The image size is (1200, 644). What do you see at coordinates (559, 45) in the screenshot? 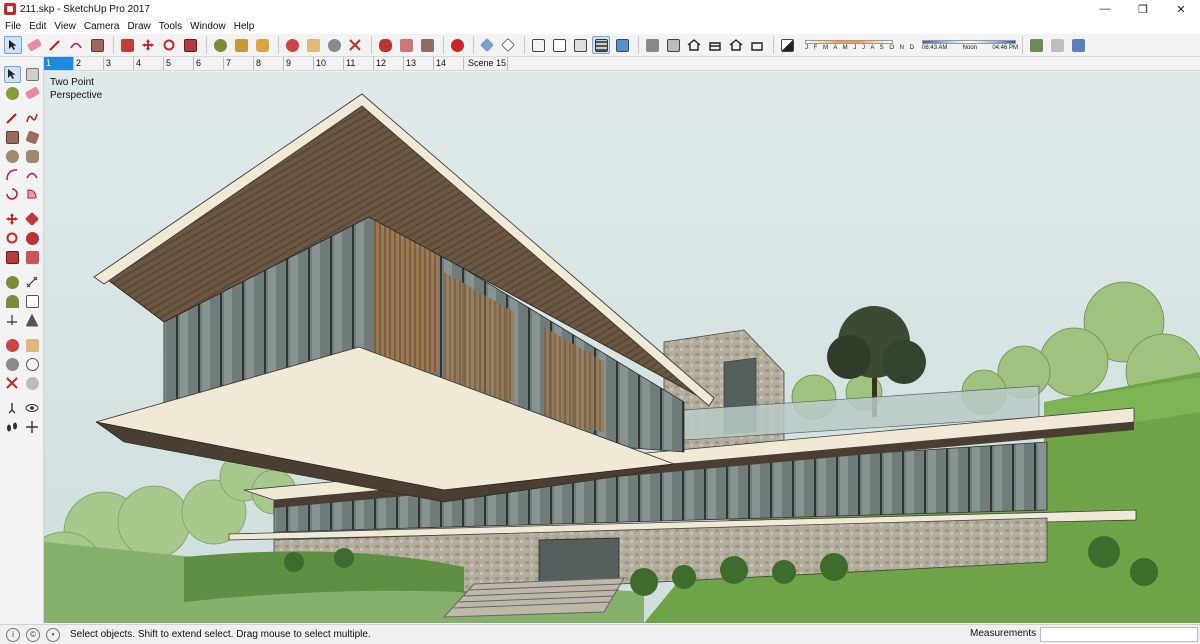
I see `hidden-line-style-button` at bounding box center [559, 45].